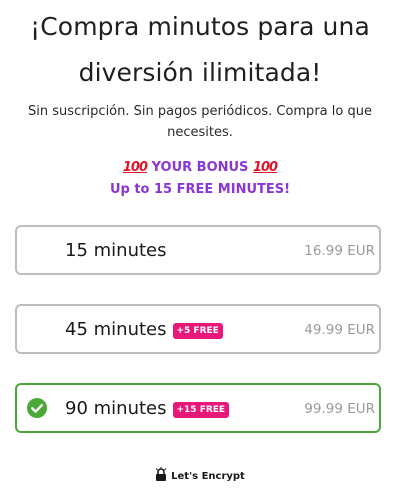 This screenshot has width=400, height=500. What do you see at coordinates (200, 26) in the screenshot?
I see `headline-line-1: ¡Compra minutos para una` at bounding box center [200, 26].